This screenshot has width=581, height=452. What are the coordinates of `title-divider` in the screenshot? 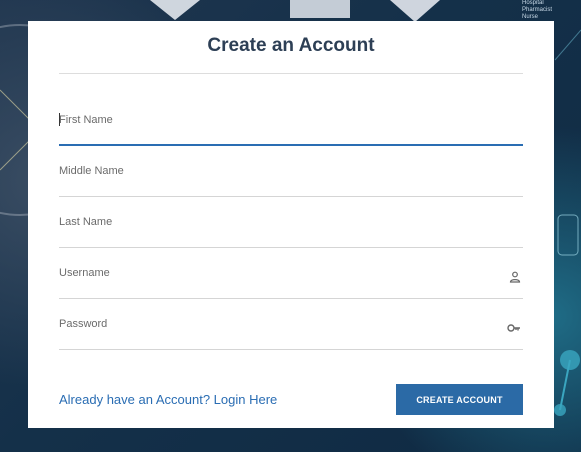 It's located at (291, 73).